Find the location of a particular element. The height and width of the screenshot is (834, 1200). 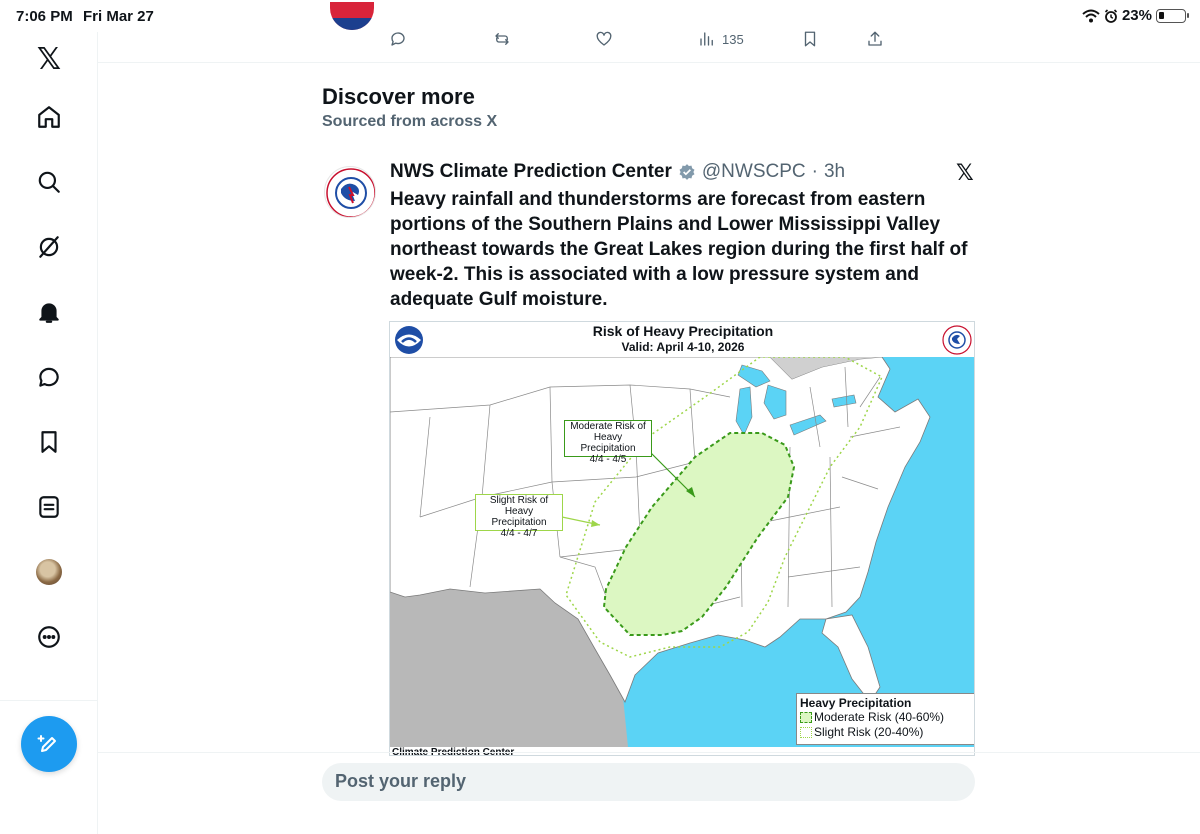

bell-icon is located at coordinates (49, 313).